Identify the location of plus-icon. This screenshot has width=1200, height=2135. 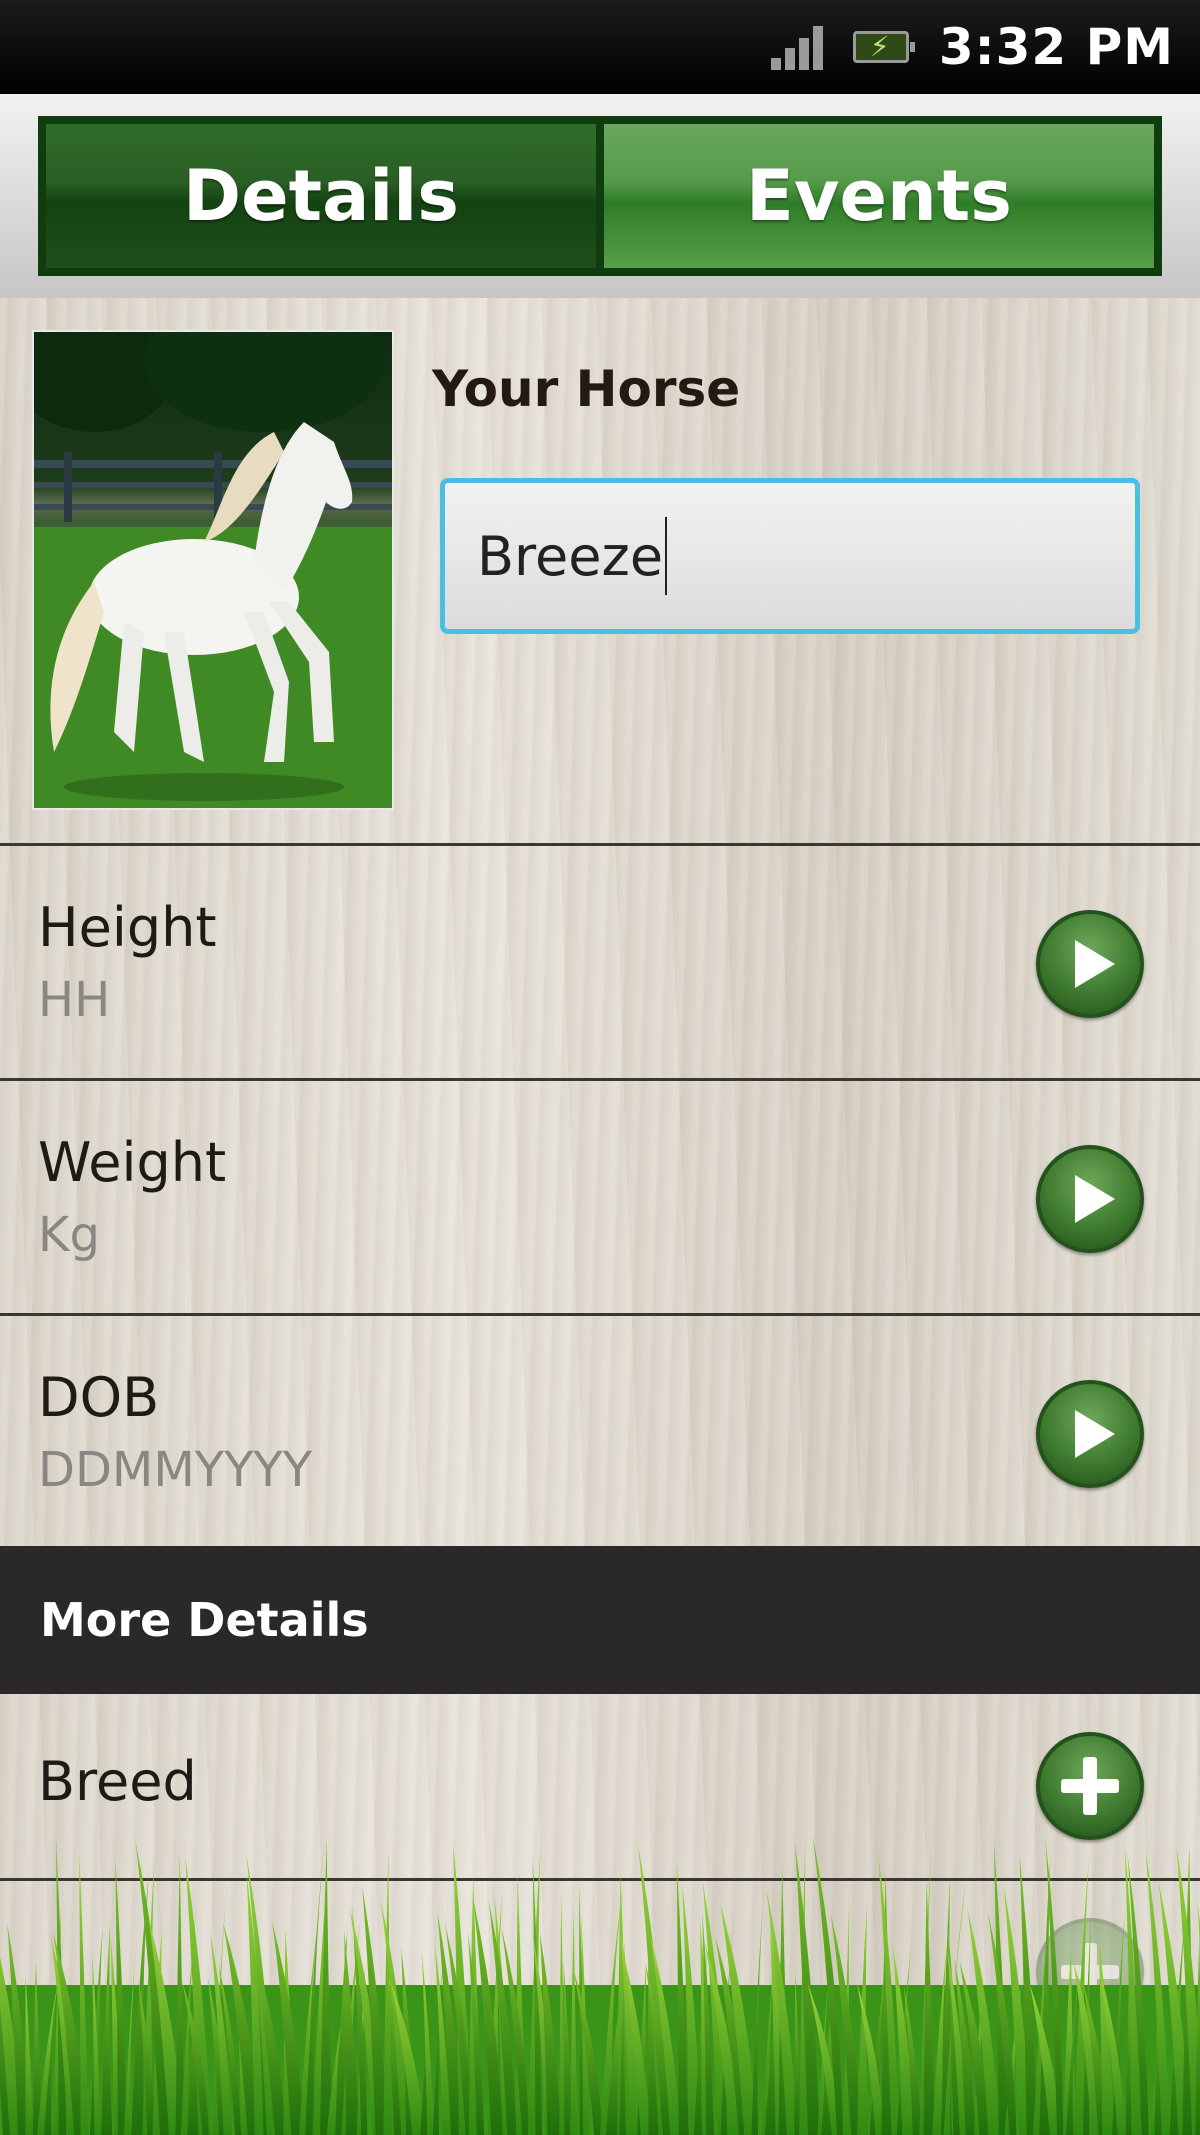
(1090, 1786).